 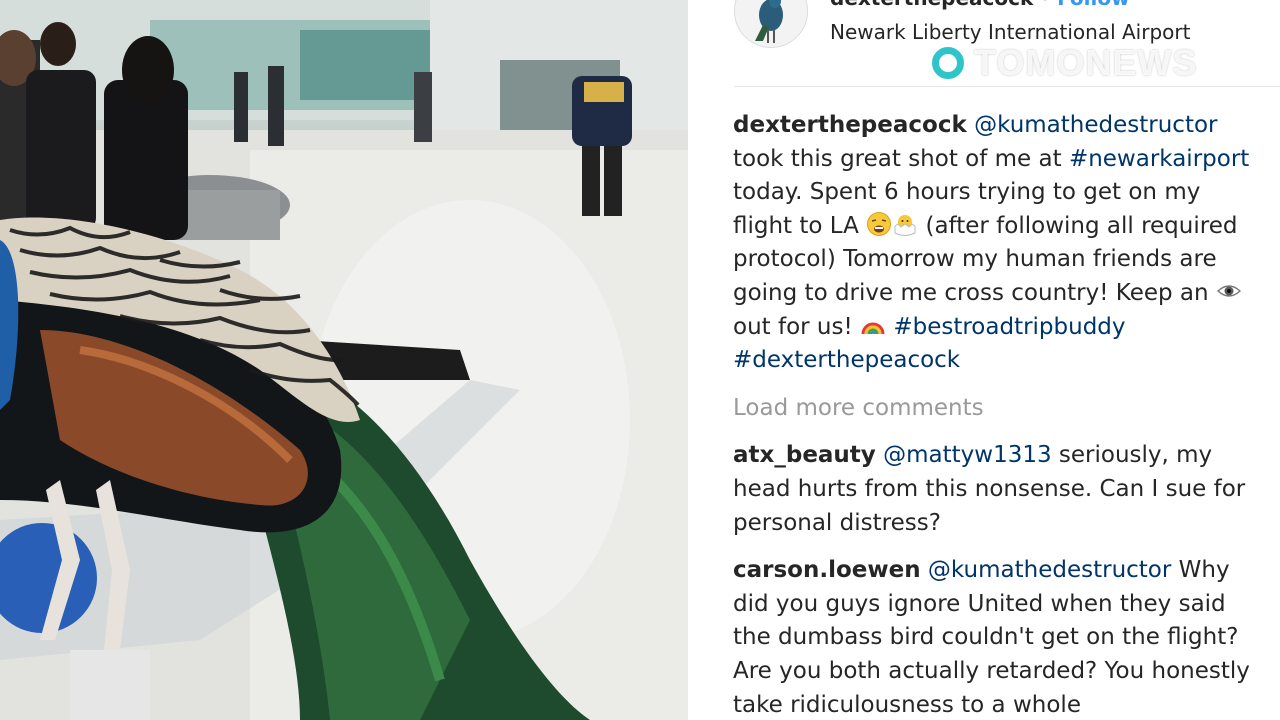 I want to click on header-divider, so click(x=1007, y=86).